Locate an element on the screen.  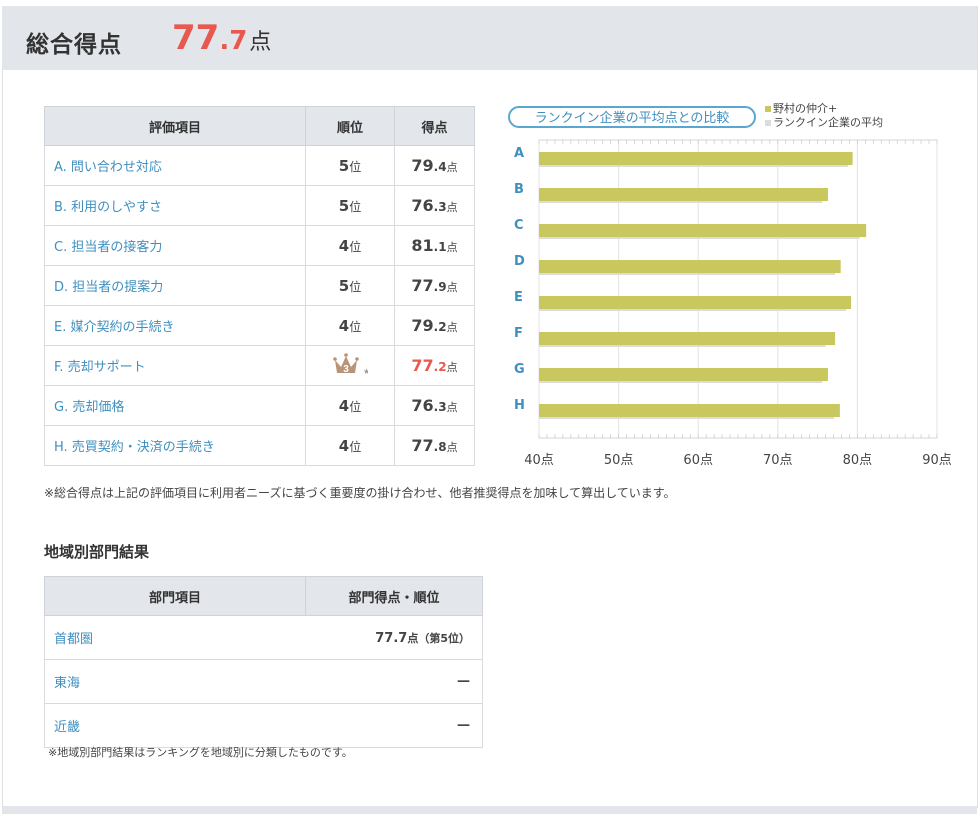
region-score: — is located at coordinates (394, 725).